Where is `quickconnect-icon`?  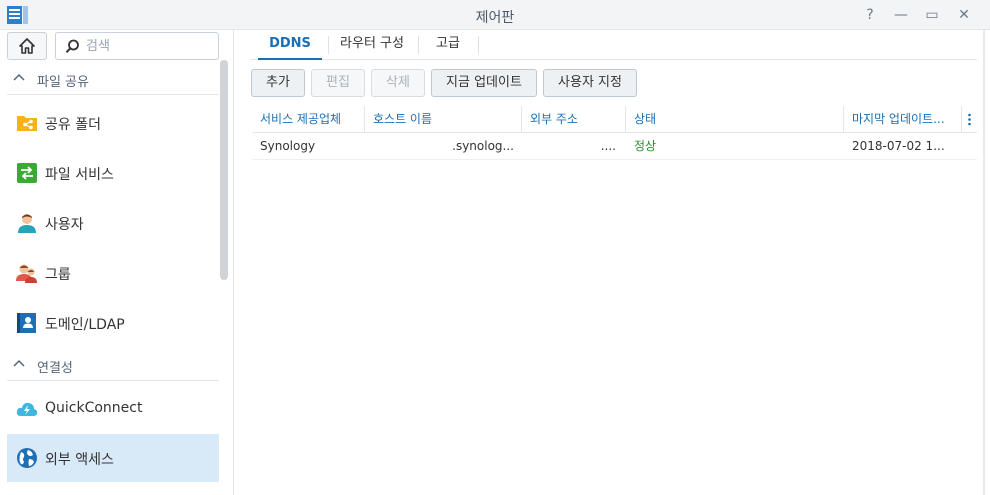 quickconnect-icon is located at coordinates (27, 409).